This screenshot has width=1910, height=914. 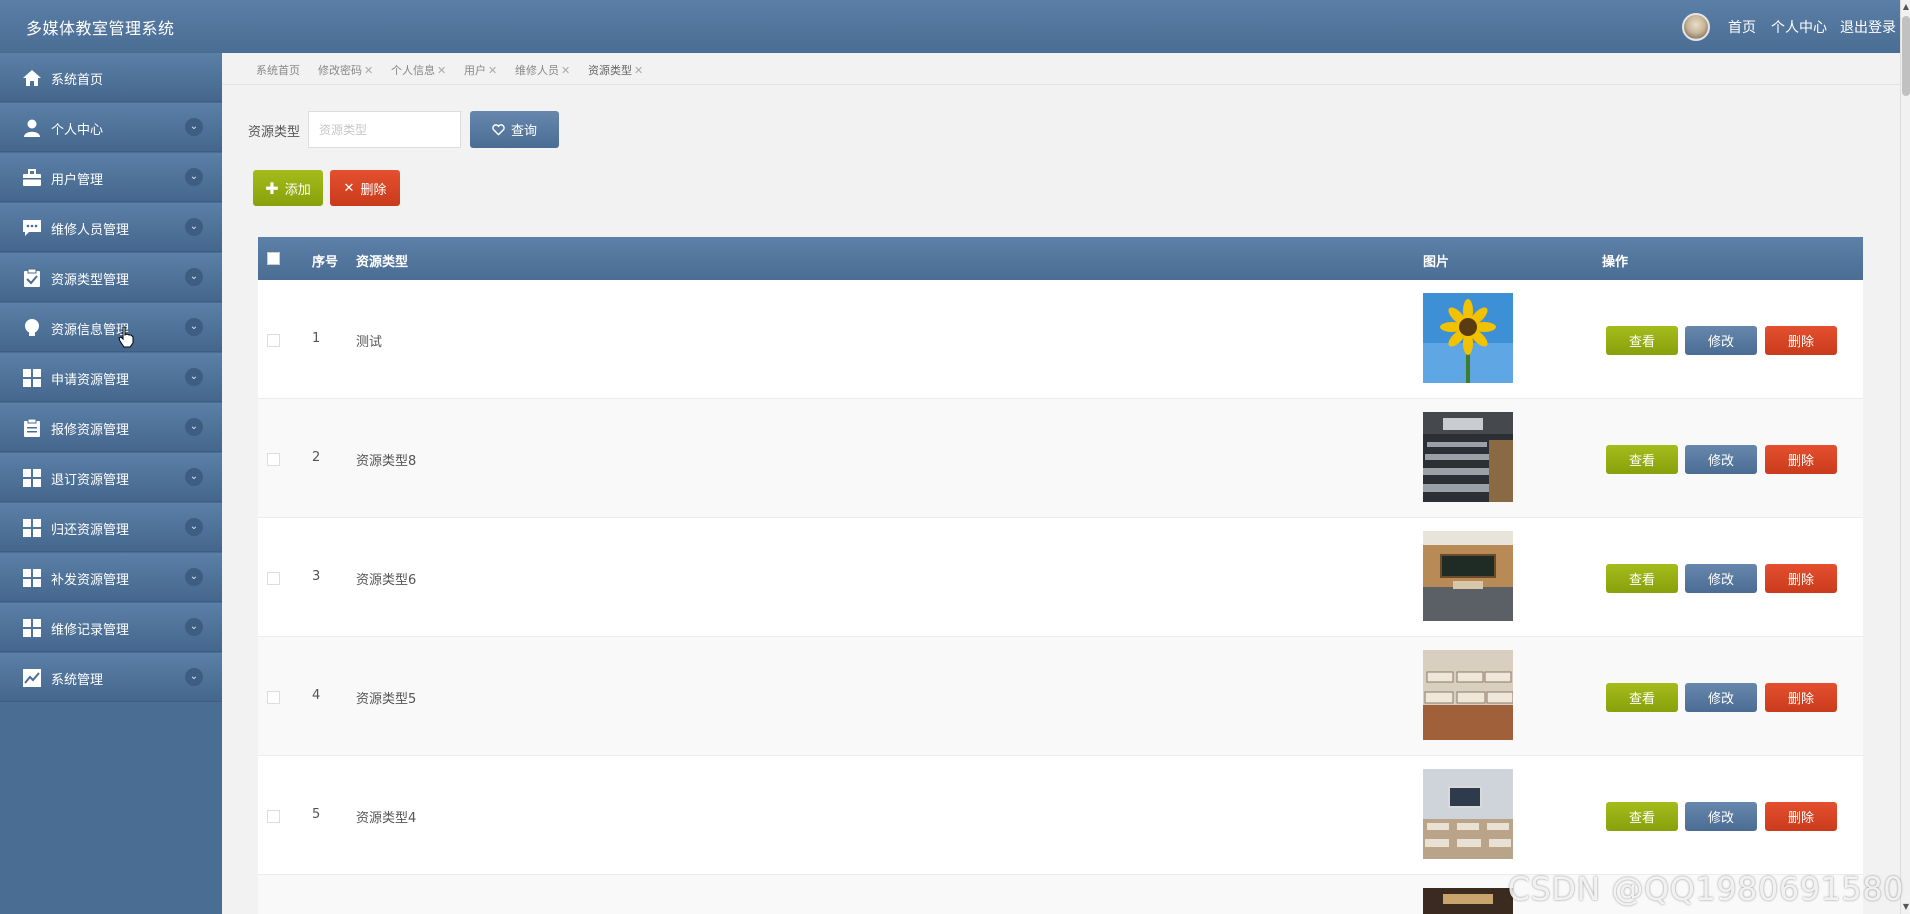 What do you see at coordinates (111, 177) in the screenshot?
I see `sidebar-item-users: 用户管理 ⌄` at bounding box center [111, 177].